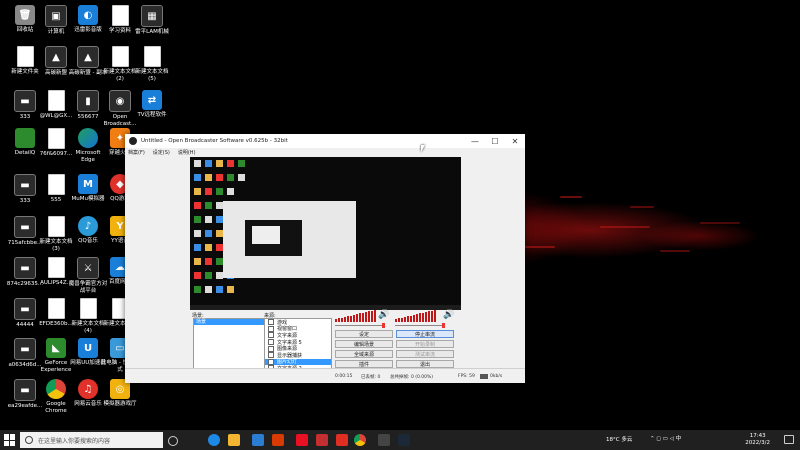  Describe the element at coordinates (789, 439) in the screenshot. I see `notification-icon` at that location.